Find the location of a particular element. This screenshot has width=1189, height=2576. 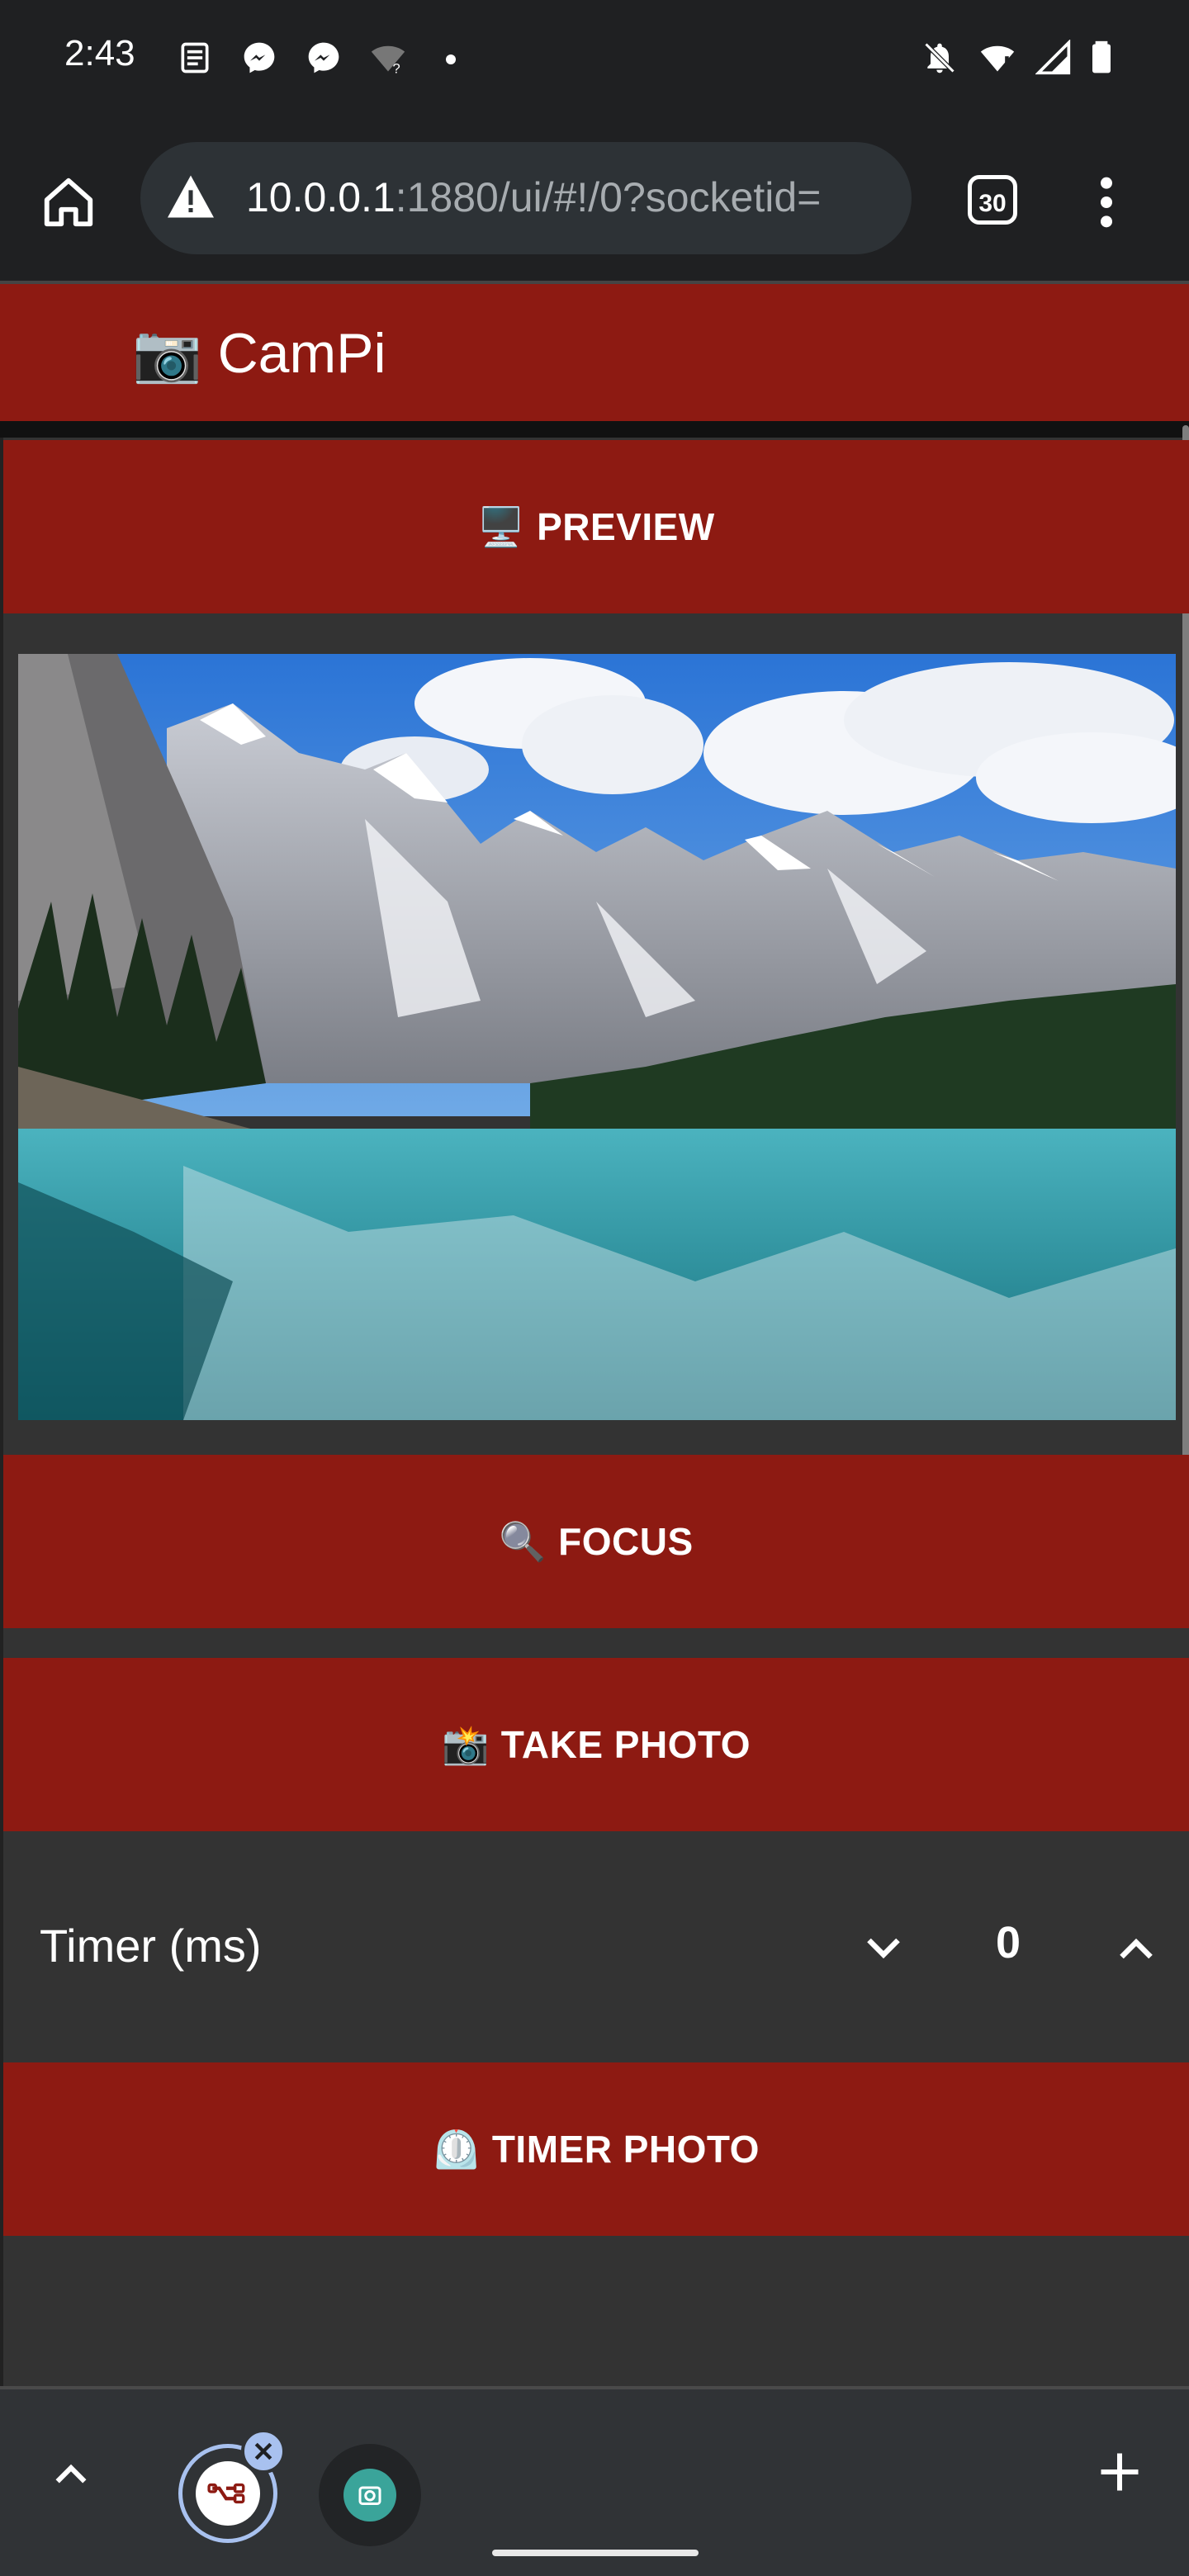

magnifier-icon: 🔍 is located at coordinates (523, 1541).